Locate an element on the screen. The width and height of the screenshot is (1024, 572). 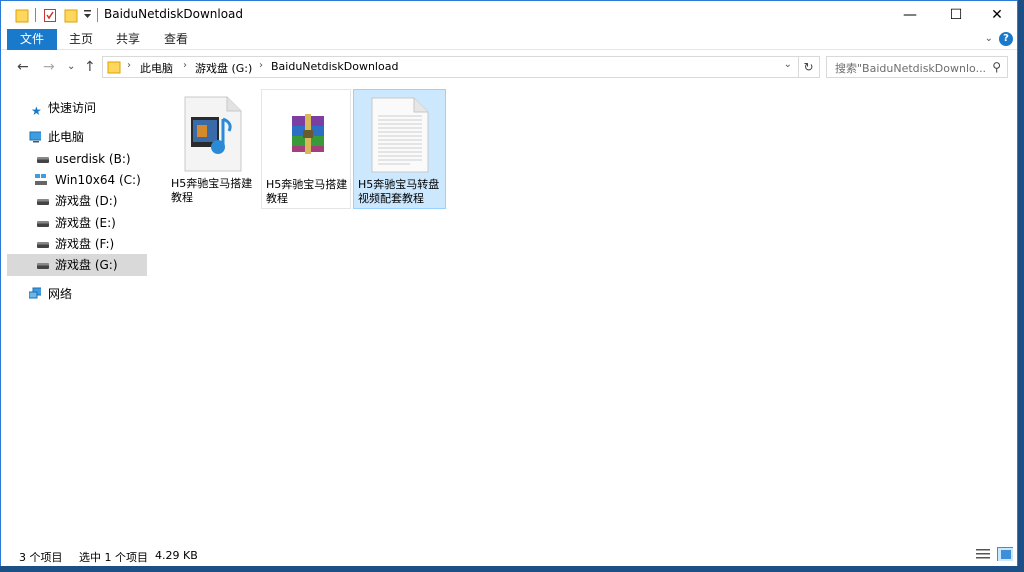
back-arrow-icon: ← is located at coordinates (23, 67).